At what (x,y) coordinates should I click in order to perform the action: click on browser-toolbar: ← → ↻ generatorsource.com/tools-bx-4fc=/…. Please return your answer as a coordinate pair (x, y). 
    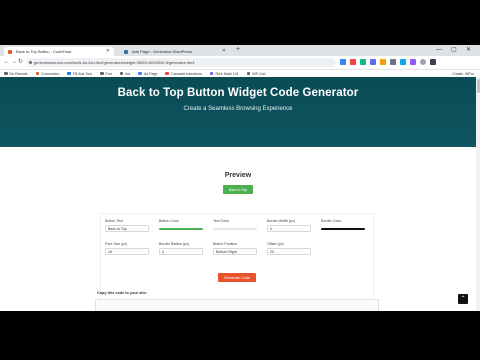
    Looking at the image, I should click on (240, 63).